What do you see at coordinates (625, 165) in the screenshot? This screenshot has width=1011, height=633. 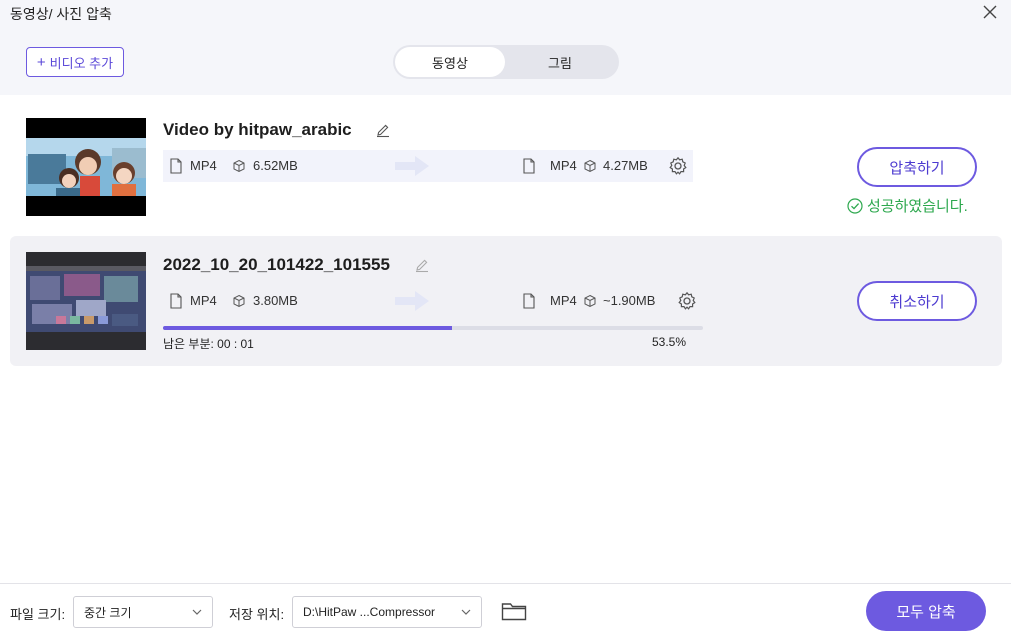 I see `target-size: 4.27MB` at bounding box center [625, 165].